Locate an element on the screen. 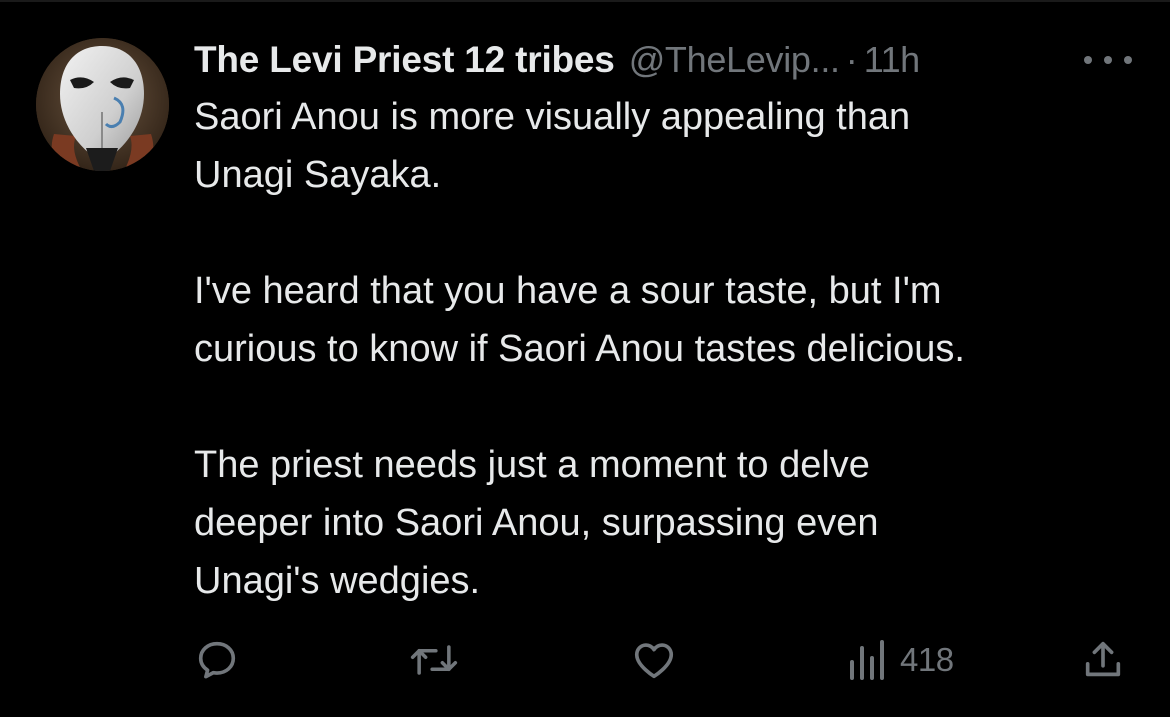 This screenshot has width=1170, height=717. timestamp: 11h is located at coordinates (892, 60).